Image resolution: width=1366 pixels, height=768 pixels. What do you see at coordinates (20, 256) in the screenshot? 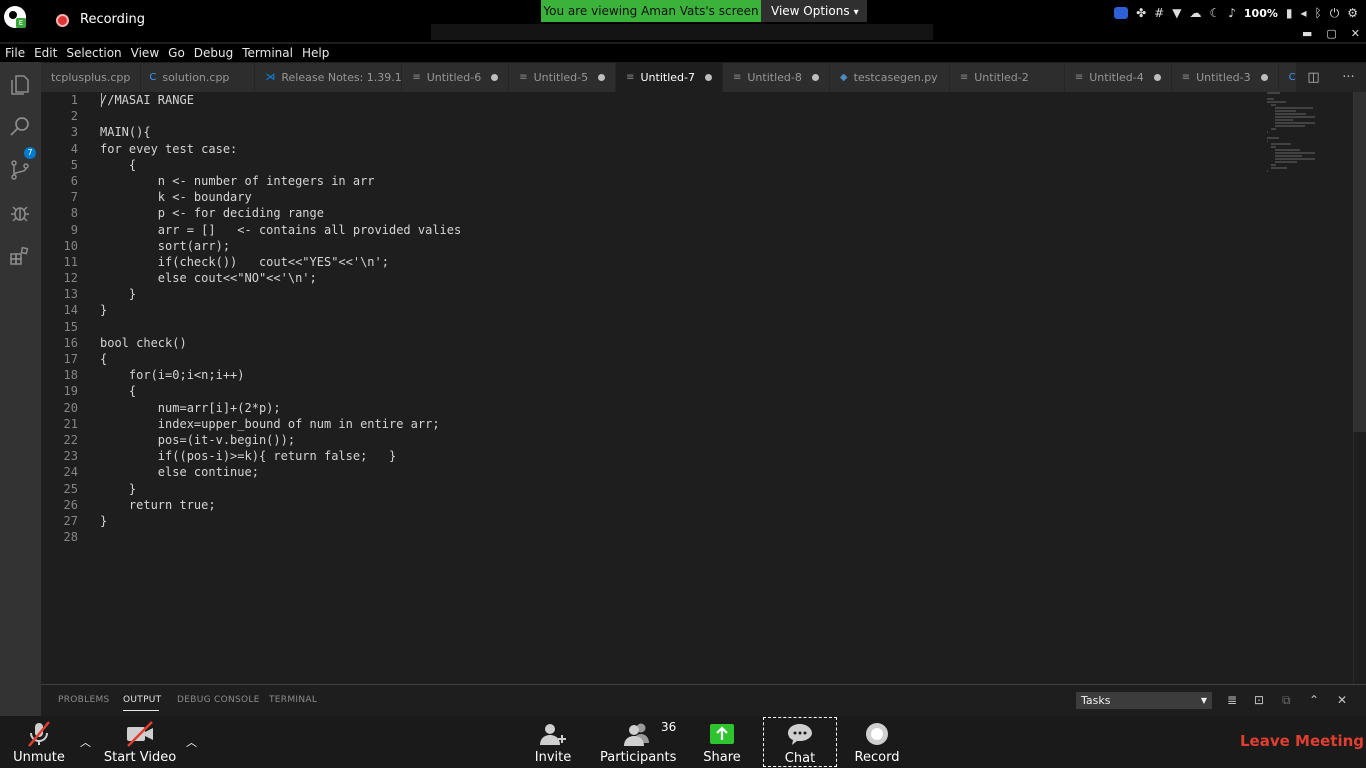
I see `extensions-icon` at bounding box center [20, 256].